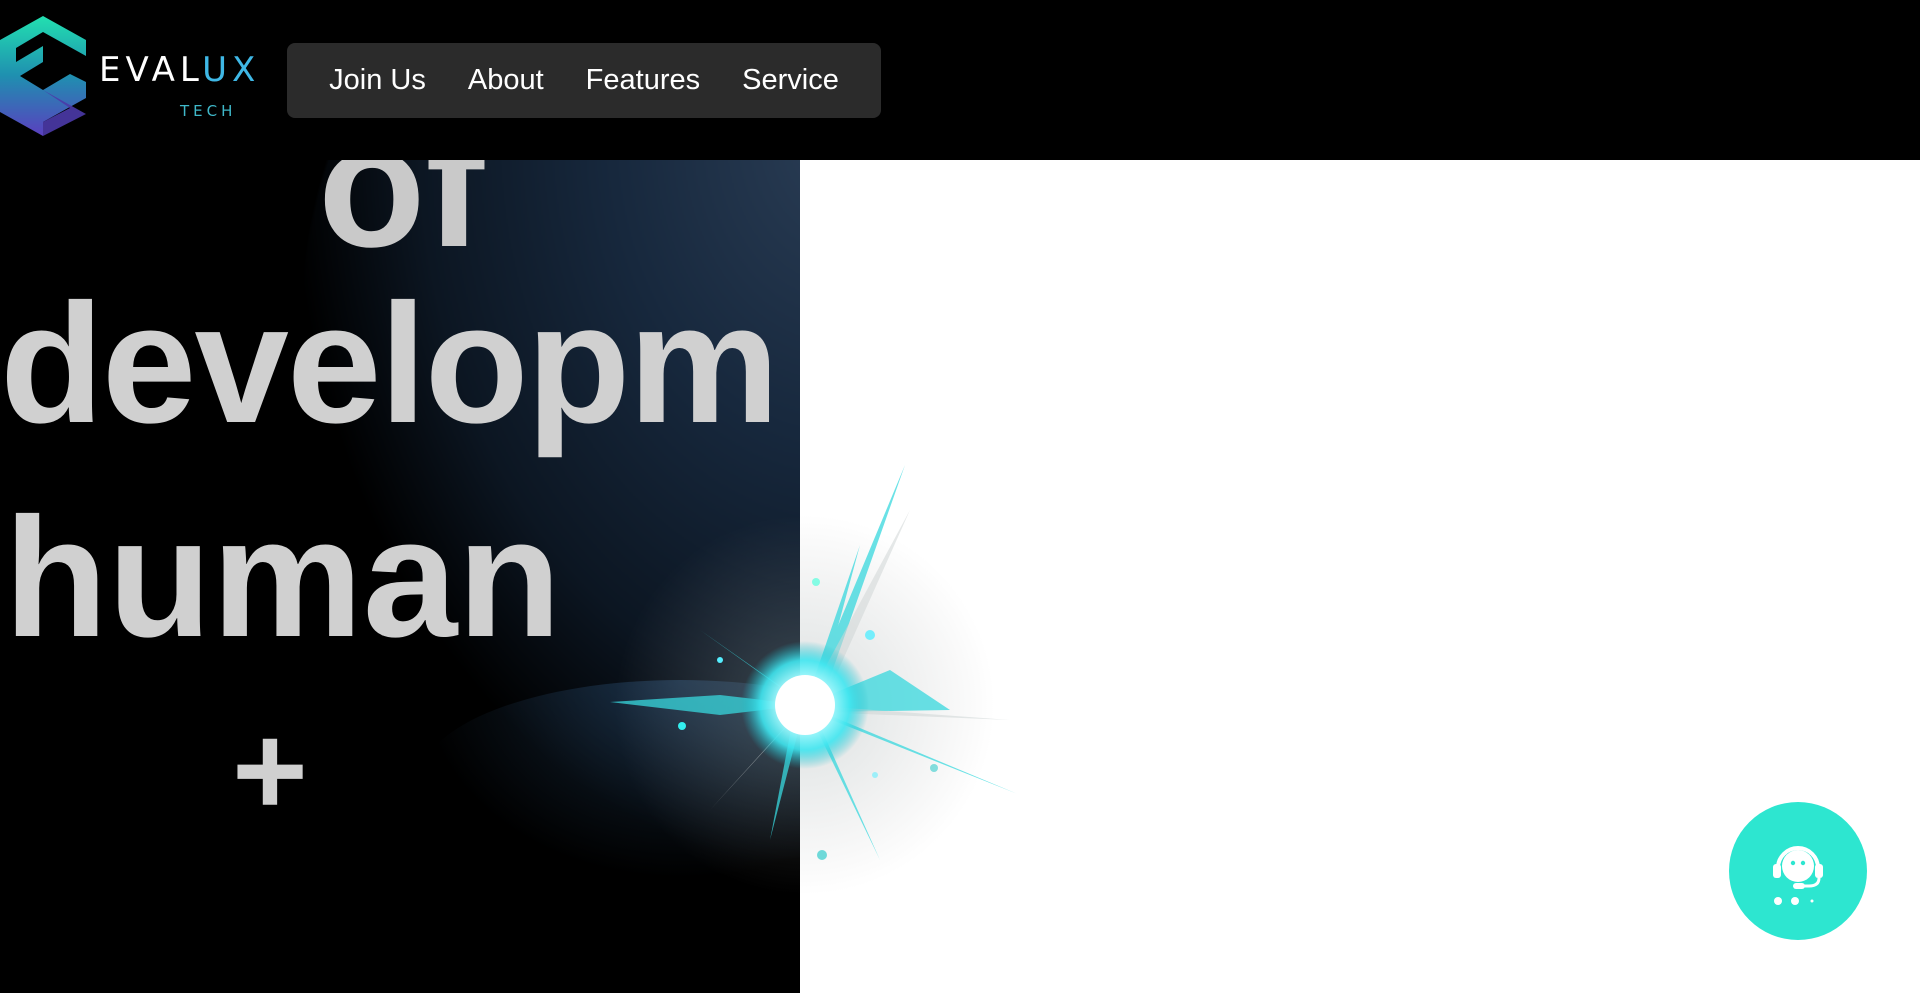 The image size is (1920, 993). I want to click on hero-text-line: of, so click(401, 222).